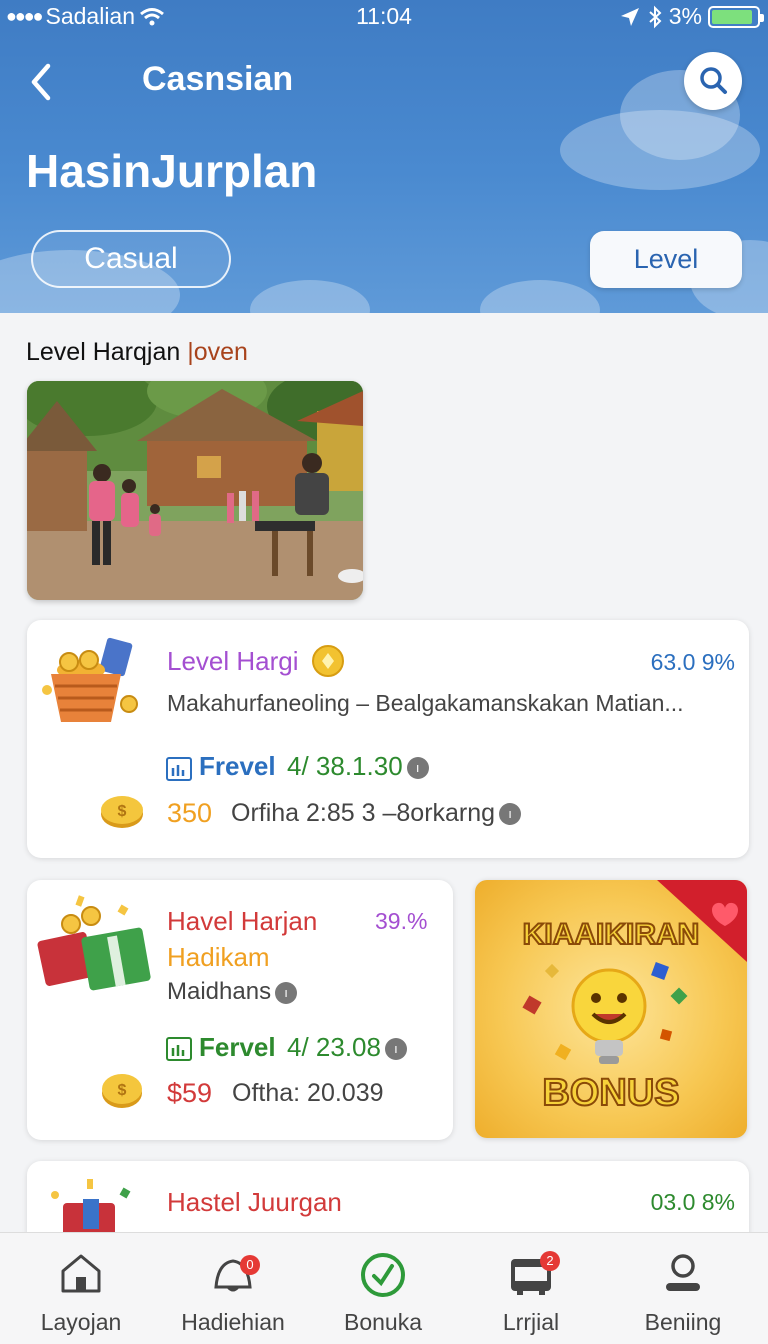 The height and width of the screenshot is (1344, 768). I want to click on card-subtitle: Hadikam, so click(218, 957).